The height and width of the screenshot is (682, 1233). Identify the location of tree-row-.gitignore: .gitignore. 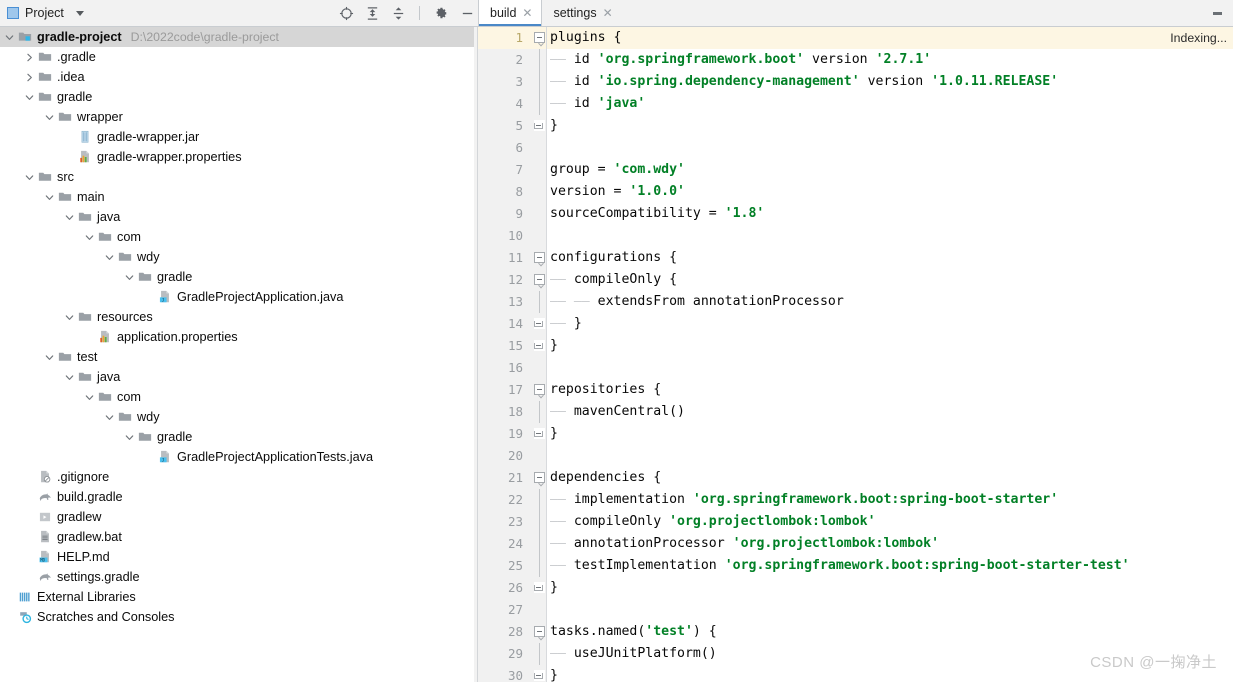
(237, 477).